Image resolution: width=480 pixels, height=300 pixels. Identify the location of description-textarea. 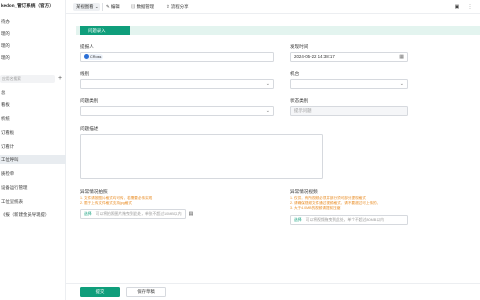
(201, 156).